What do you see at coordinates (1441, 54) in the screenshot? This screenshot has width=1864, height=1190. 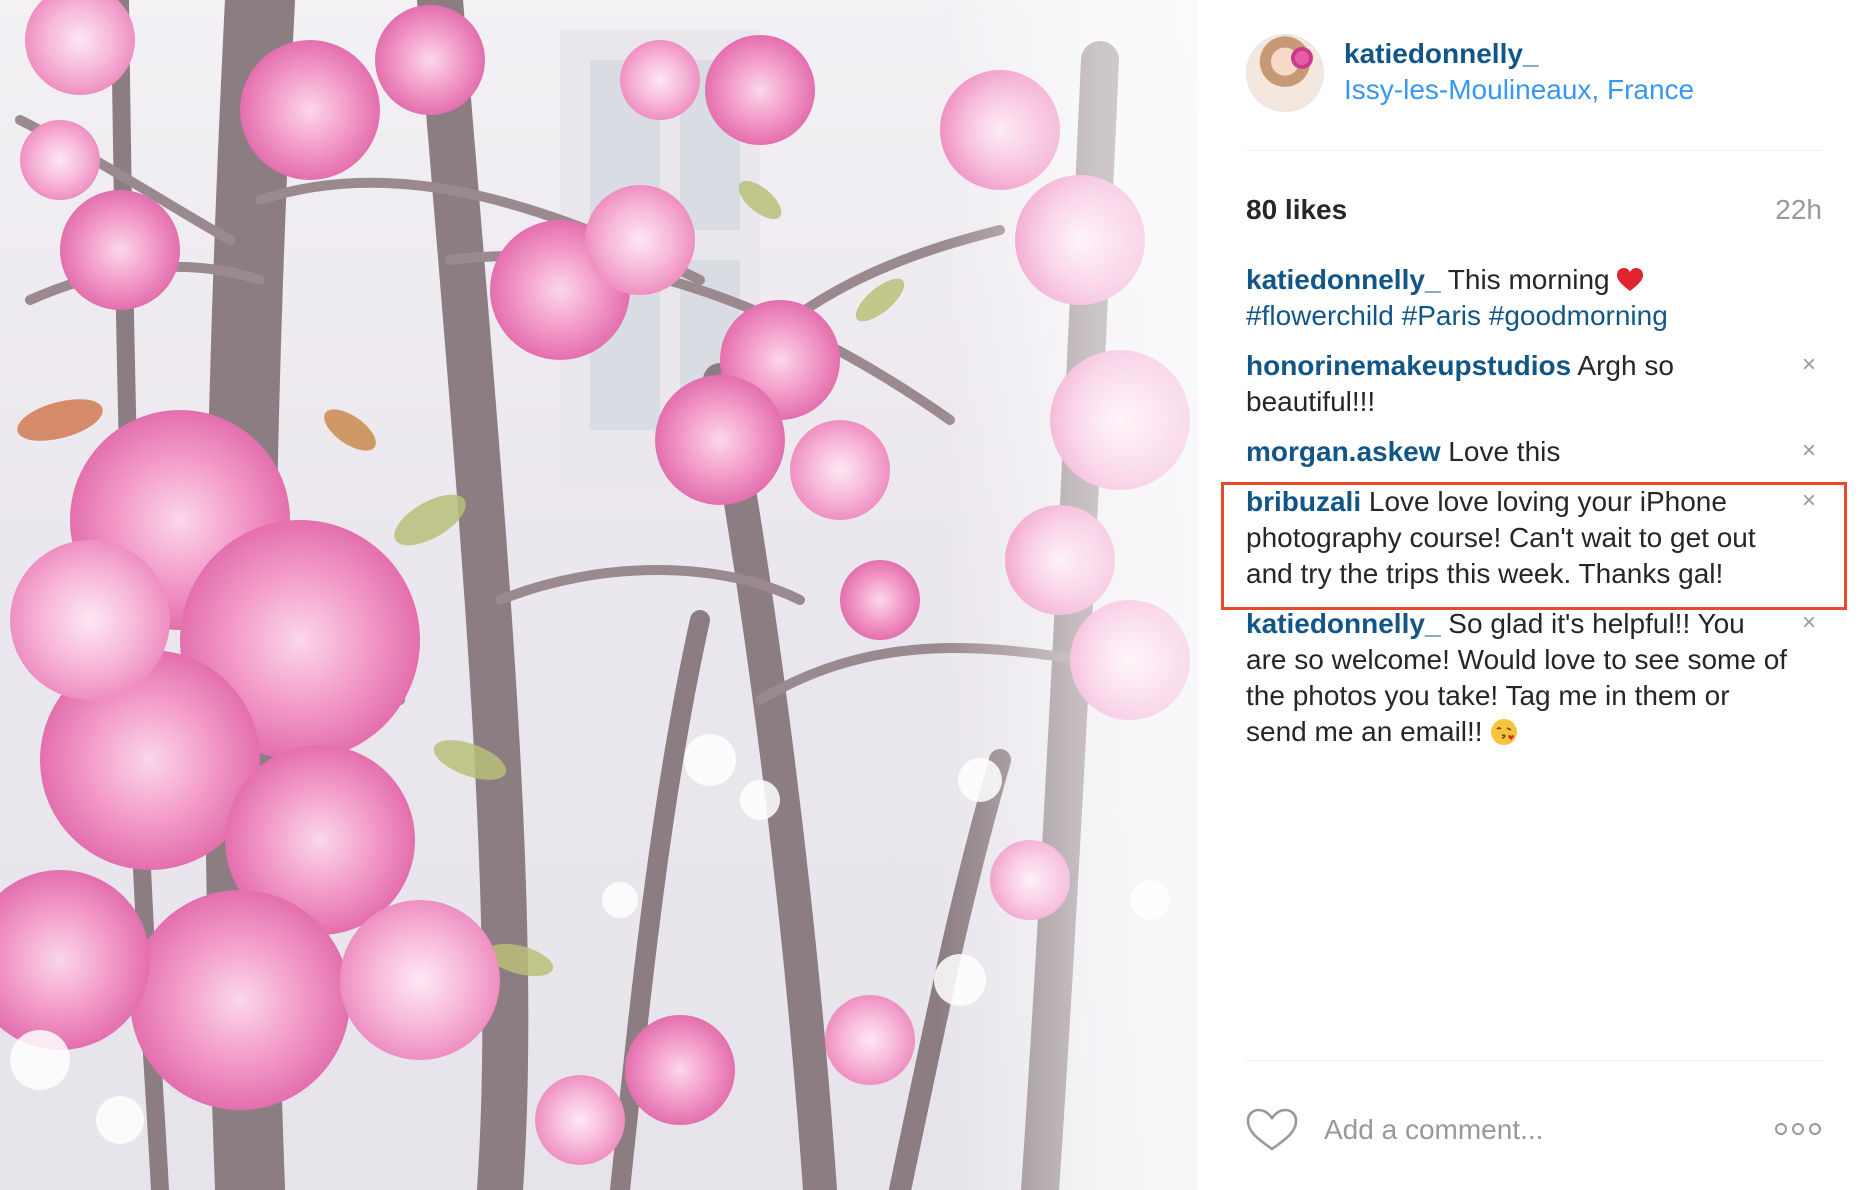 I see `author-username: katiedonnelly_` at bounding box center [1441, 54].